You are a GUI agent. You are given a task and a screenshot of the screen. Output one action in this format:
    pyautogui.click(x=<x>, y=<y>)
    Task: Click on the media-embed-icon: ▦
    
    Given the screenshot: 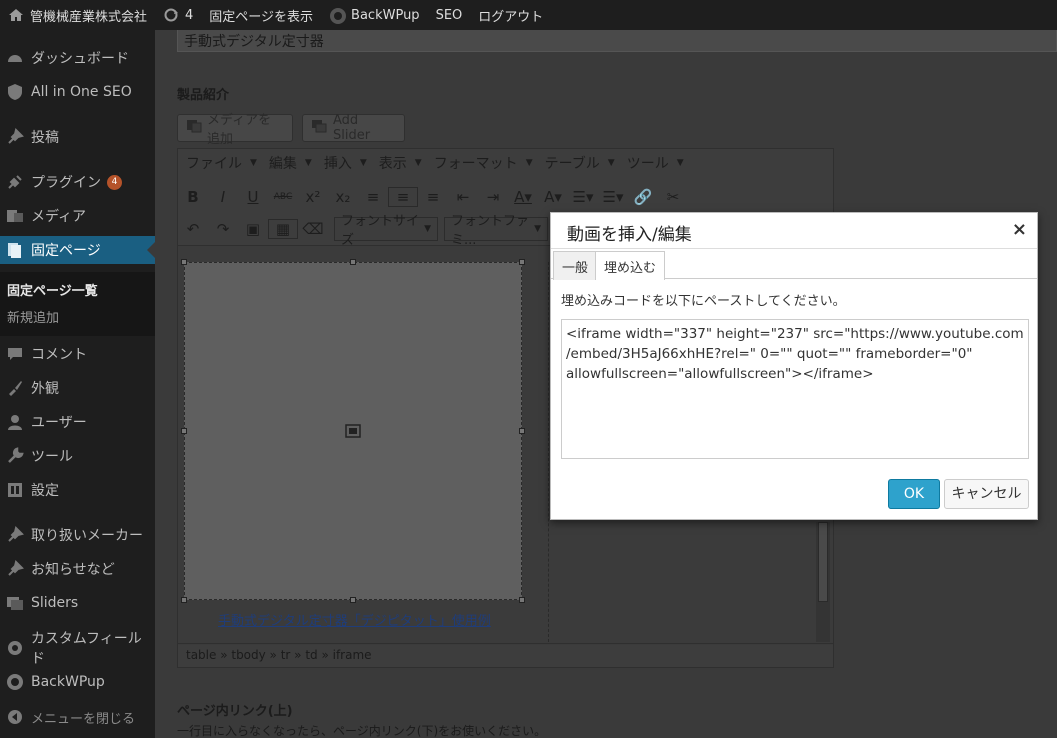 What is the action you would take?
    pyautogui.click(x=283, y=229)
    